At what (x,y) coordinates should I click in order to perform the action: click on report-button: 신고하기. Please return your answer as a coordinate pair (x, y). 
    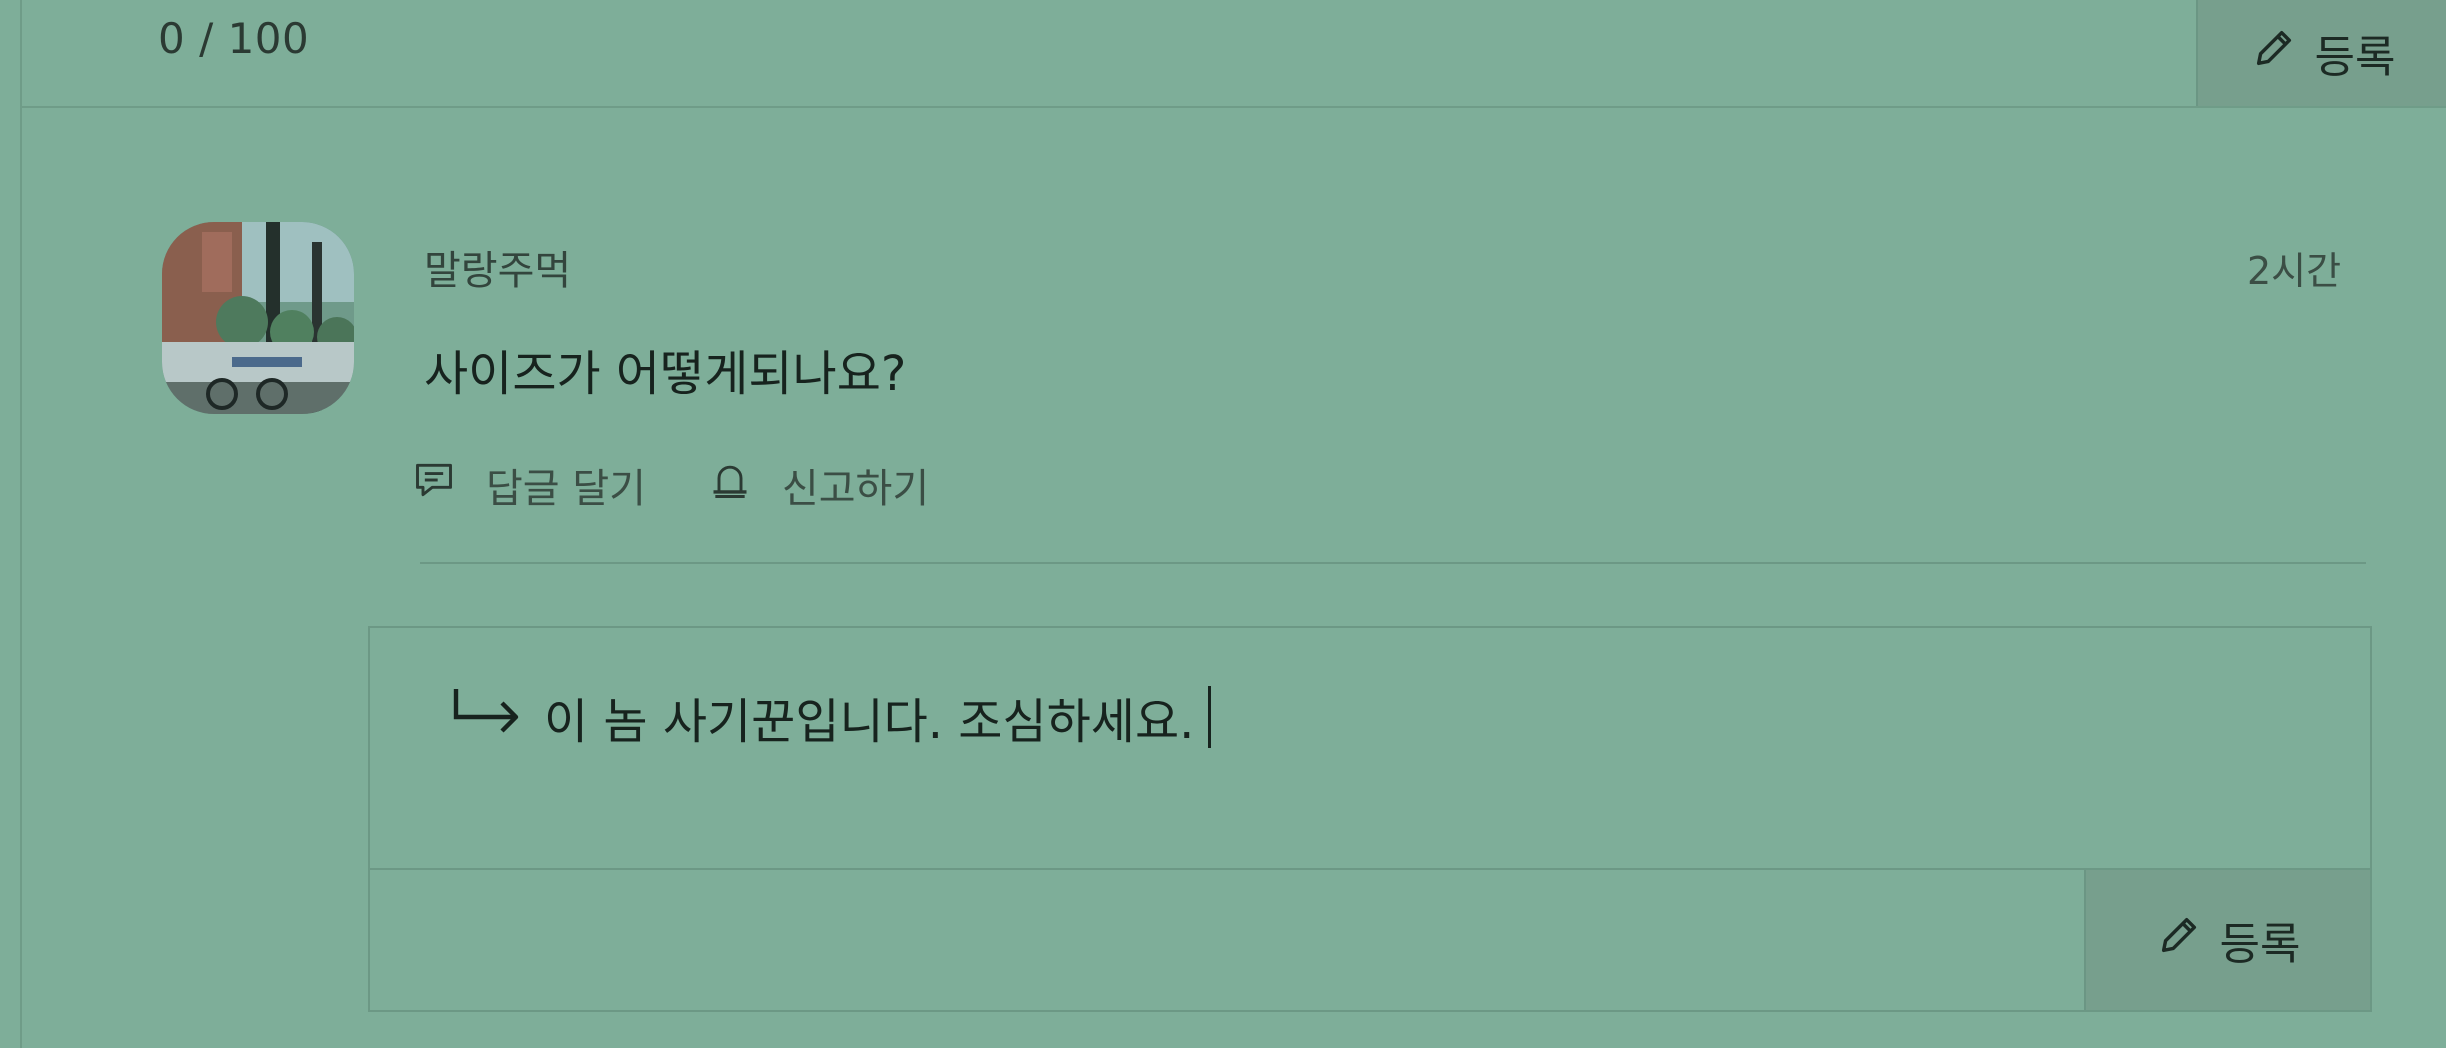
    Looking at the image, I should click on (818, 485).